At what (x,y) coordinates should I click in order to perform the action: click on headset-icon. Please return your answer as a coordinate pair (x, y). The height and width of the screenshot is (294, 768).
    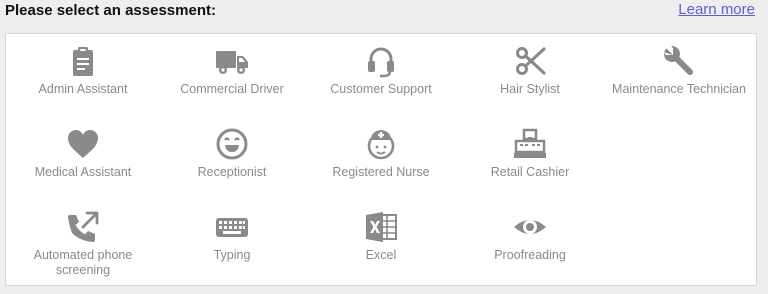
    Looking at the image, I should click on (381, 61).